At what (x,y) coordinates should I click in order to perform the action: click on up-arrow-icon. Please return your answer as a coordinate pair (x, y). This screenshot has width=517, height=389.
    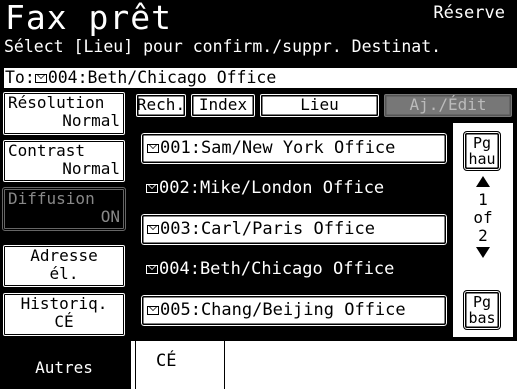
    Looking at the image, I should click on (483, 181).